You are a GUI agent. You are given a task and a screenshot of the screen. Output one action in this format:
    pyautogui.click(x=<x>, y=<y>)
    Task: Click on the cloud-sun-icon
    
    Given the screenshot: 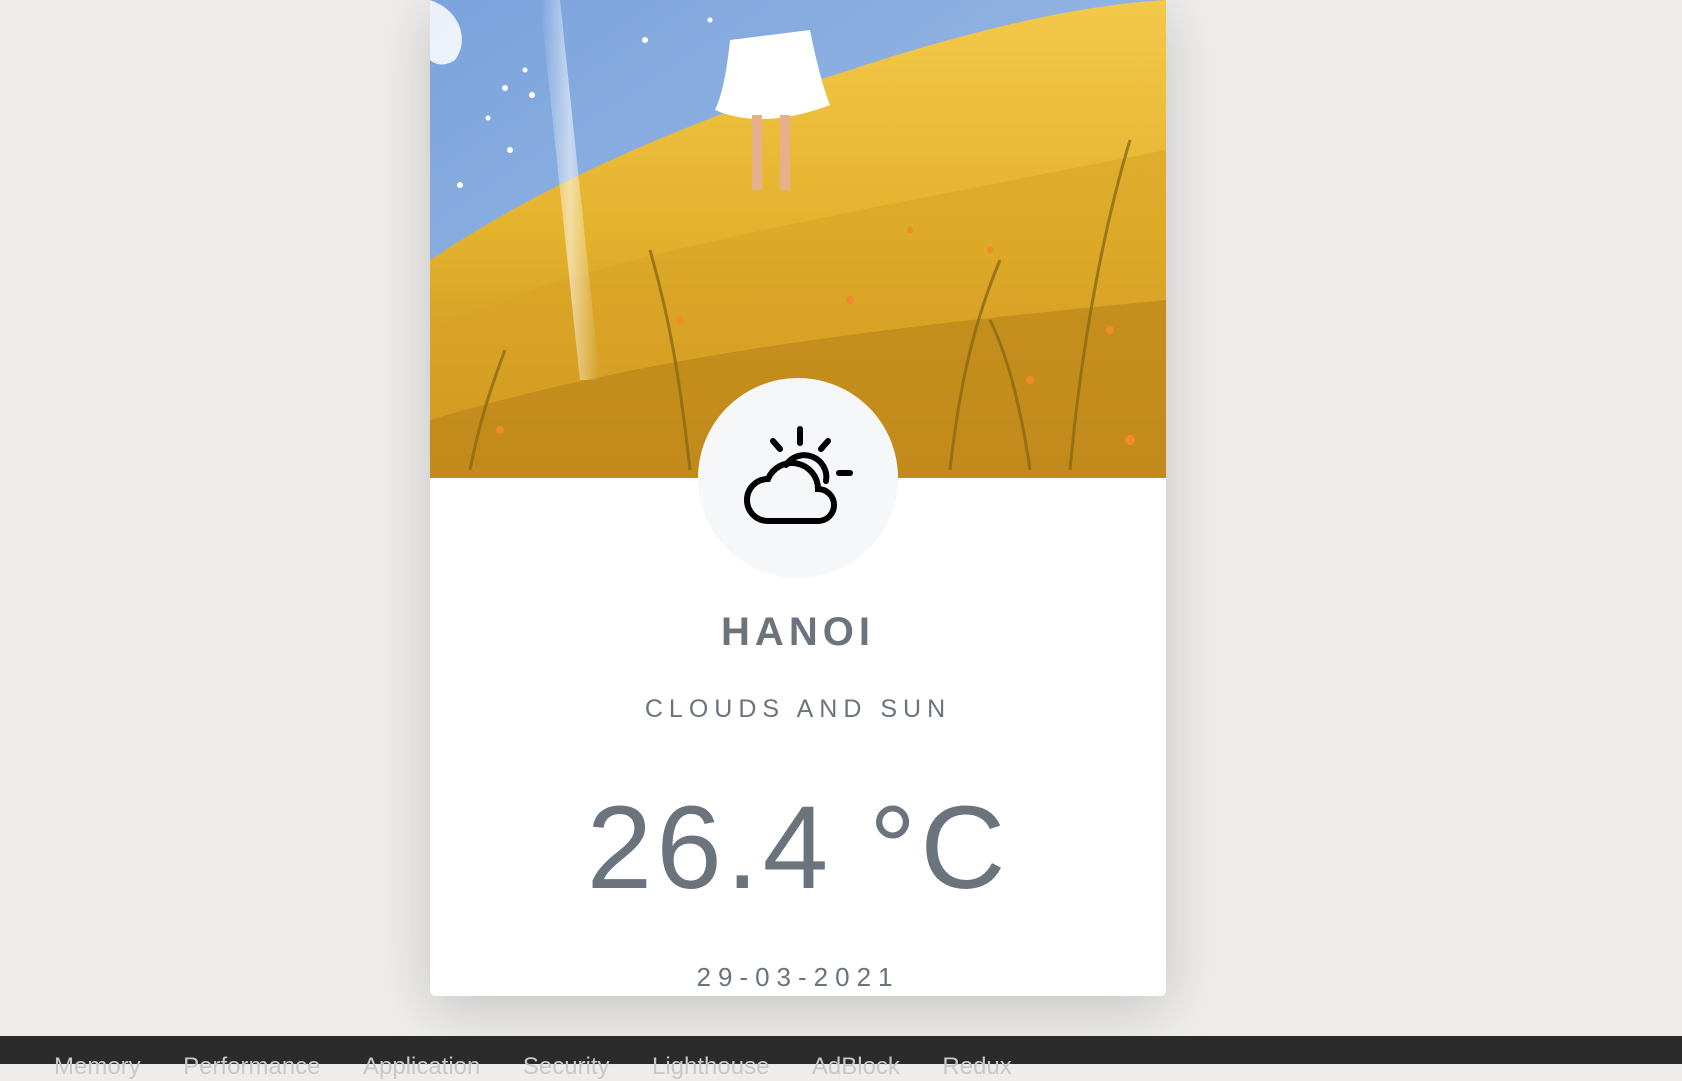 What is the action you would take?
    pyautogui.click(x=798, y=475)
    